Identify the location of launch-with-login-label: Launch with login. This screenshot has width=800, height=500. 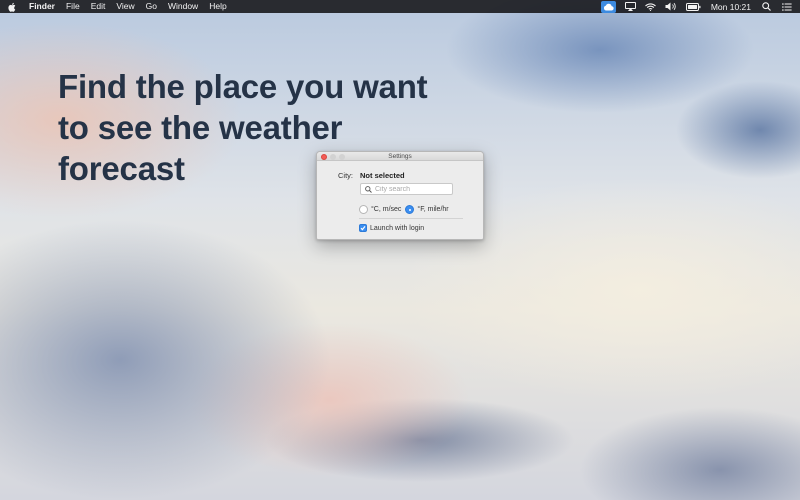
(397, 228).